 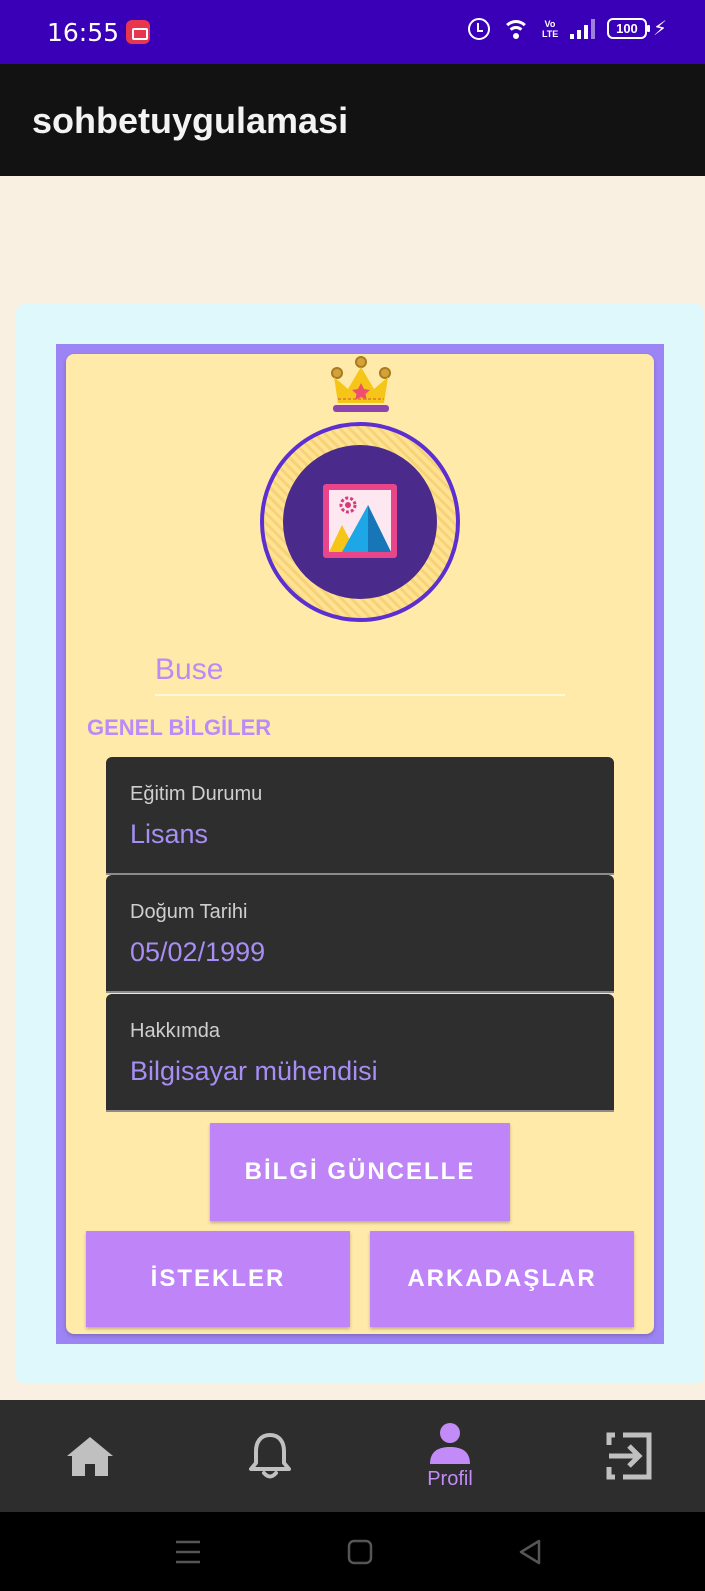 I want to click on back-icon, so click(x=530, y=1552).